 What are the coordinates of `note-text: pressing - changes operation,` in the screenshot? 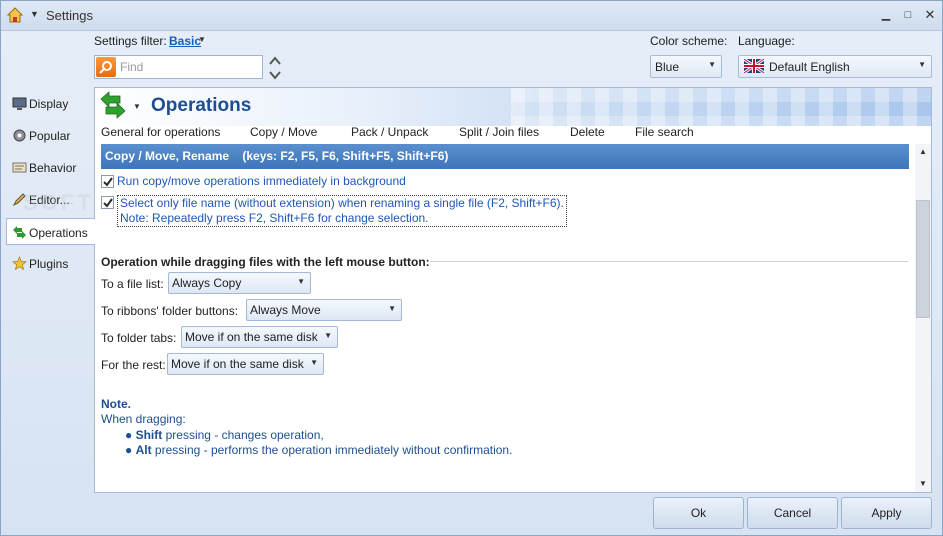 It's located at (243, 435).